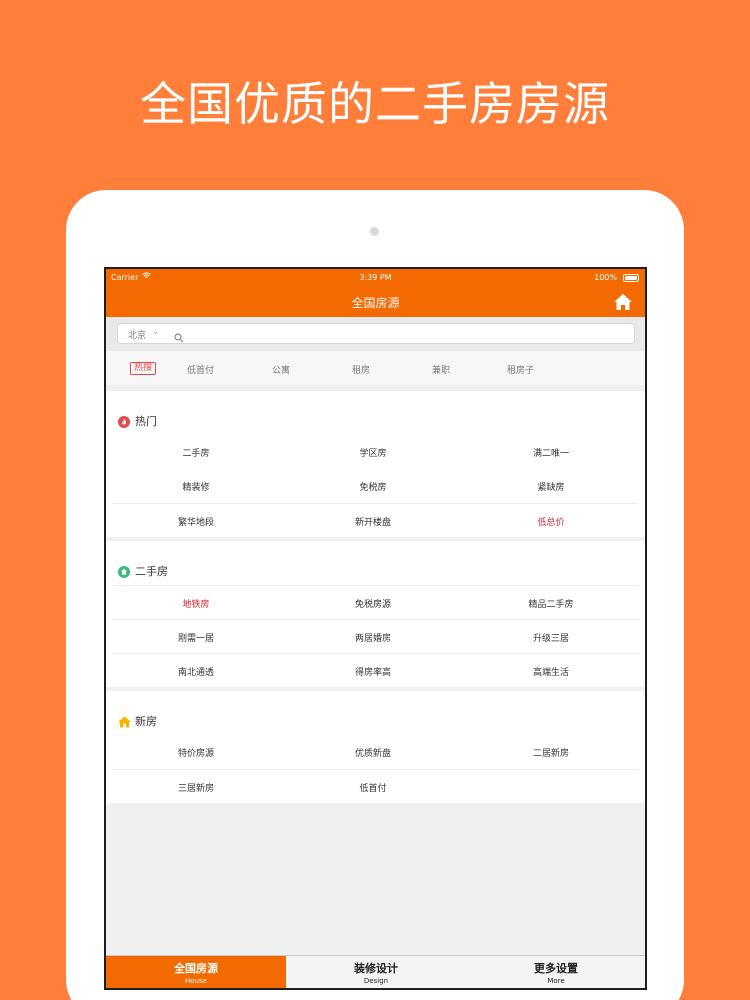 The height and width of the screenshot is (1000, 750). What do you see at coordinates (196, 637) in the screenshot?
I see `grid-item: 刚需一居` at bounding box center [196, 637].